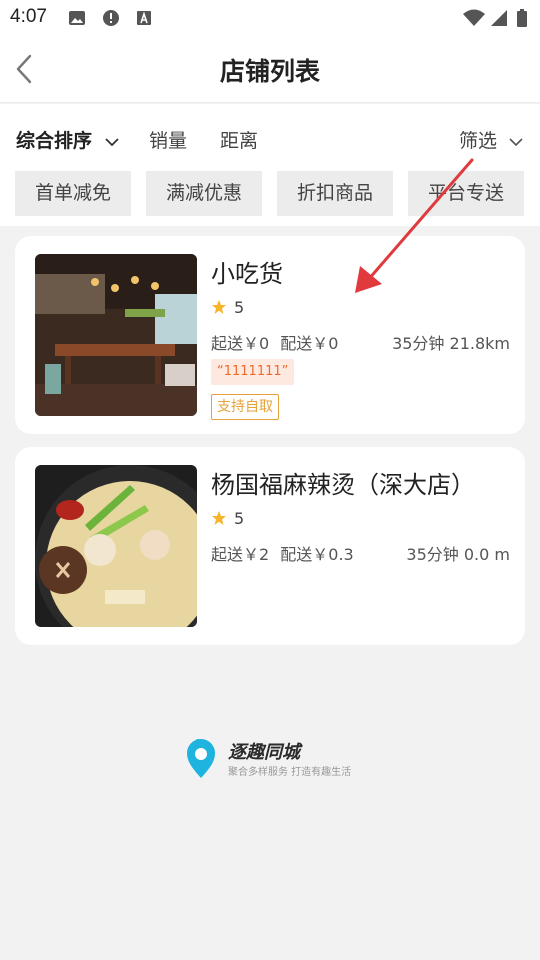 The width and height of the screenshot is (540, 960). Describe the element at coordinates (240, 343) in the screenshot. I see `min-order: 起送￥0` at that location.